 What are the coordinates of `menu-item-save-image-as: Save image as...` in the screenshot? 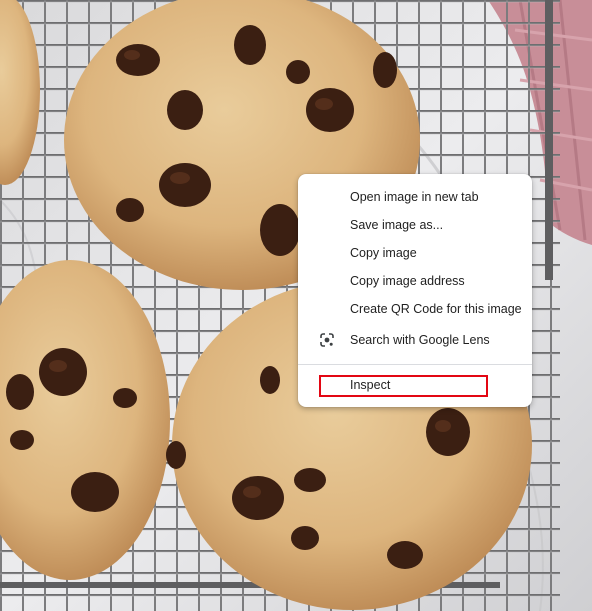 It's located at (415, 225).